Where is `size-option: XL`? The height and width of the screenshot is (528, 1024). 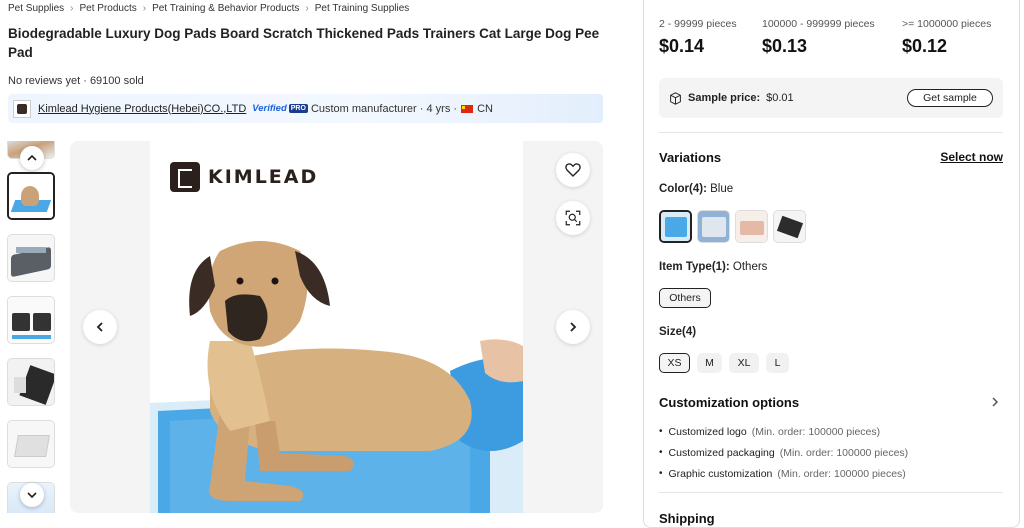 size-option: XL is located at coordinates (744, 363).